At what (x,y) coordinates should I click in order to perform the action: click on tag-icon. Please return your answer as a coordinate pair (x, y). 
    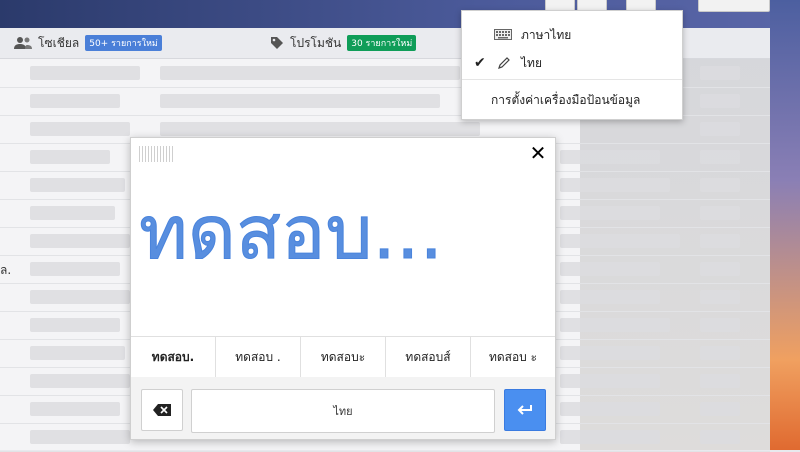
    Looking at the image, I should click on (277, 43).